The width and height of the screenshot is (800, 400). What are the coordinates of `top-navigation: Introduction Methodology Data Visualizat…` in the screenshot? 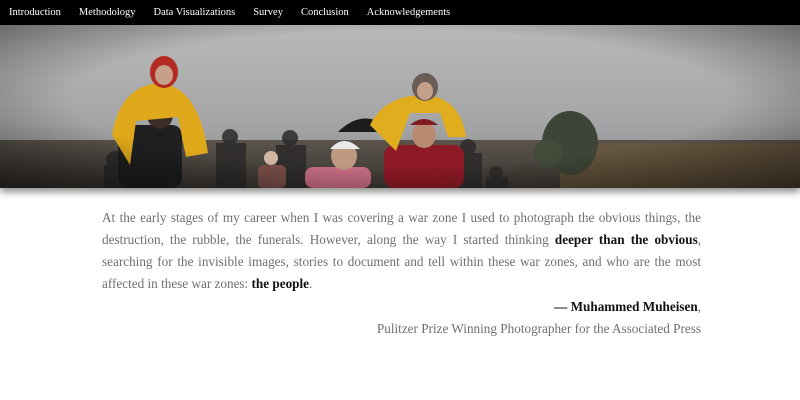 It's located at (400, 12).